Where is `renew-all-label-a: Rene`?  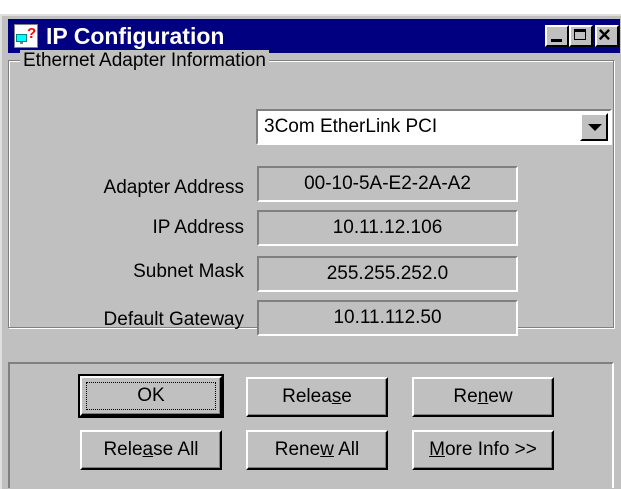 renew-all-label-a: Rene is located at coordinates (297, 449).